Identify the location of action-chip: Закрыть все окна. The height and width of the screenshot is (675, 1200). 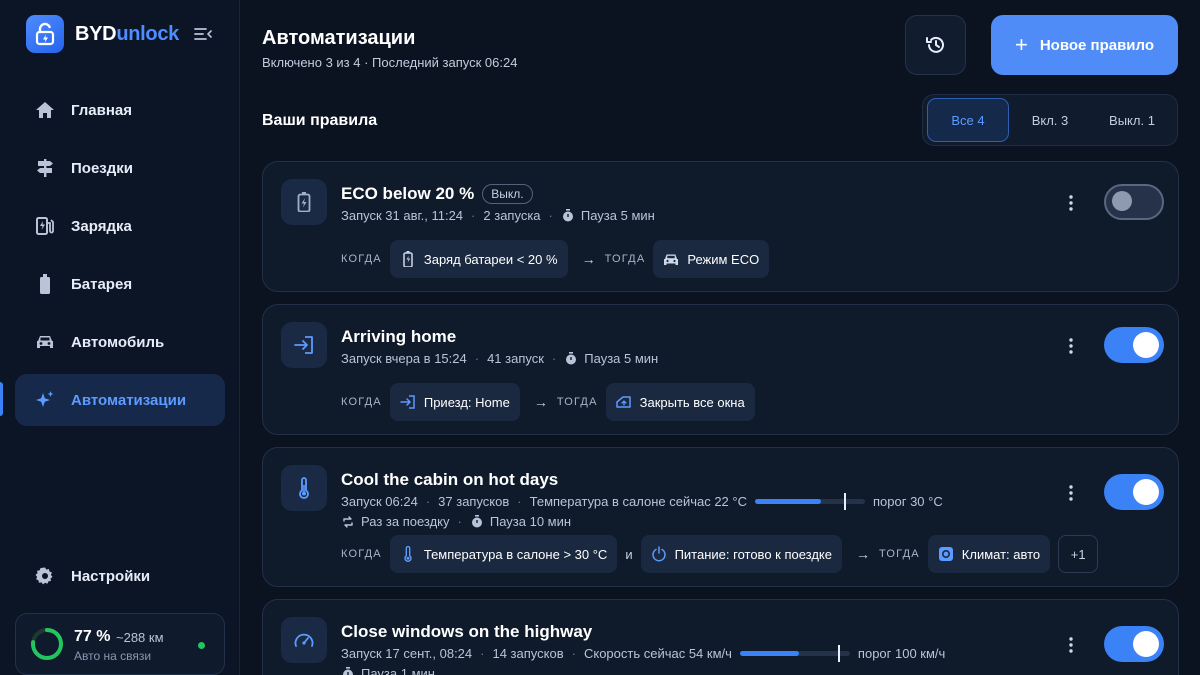
(680, 402).